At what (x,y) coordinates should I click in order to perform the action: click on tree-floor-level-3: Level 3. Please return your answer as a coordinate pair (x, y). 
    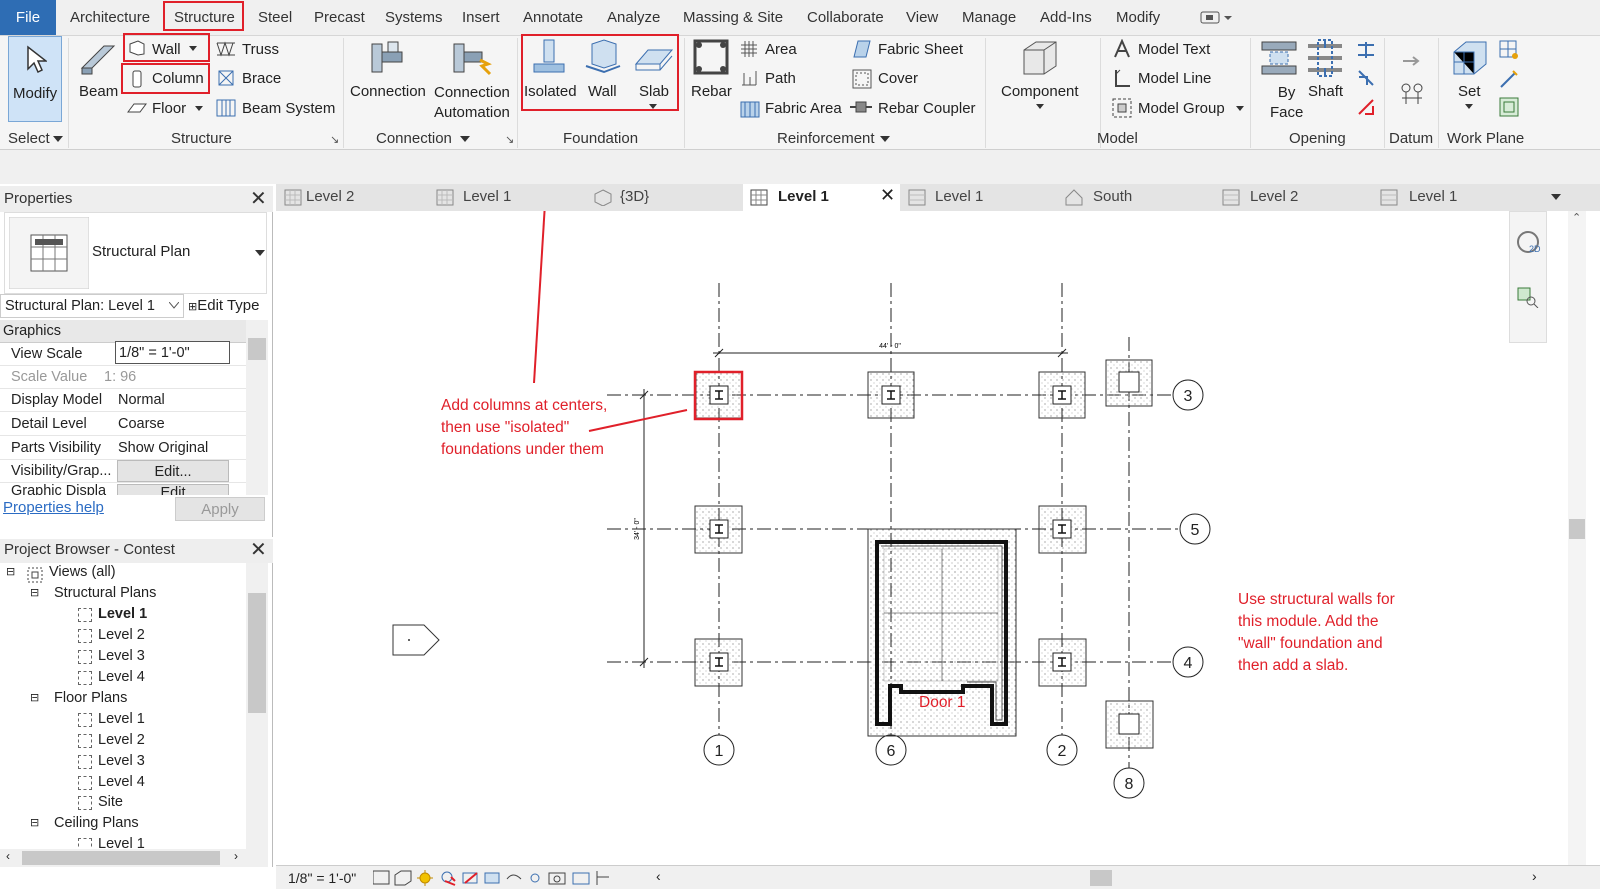
    Looking at the image, I should click on (121, 761).